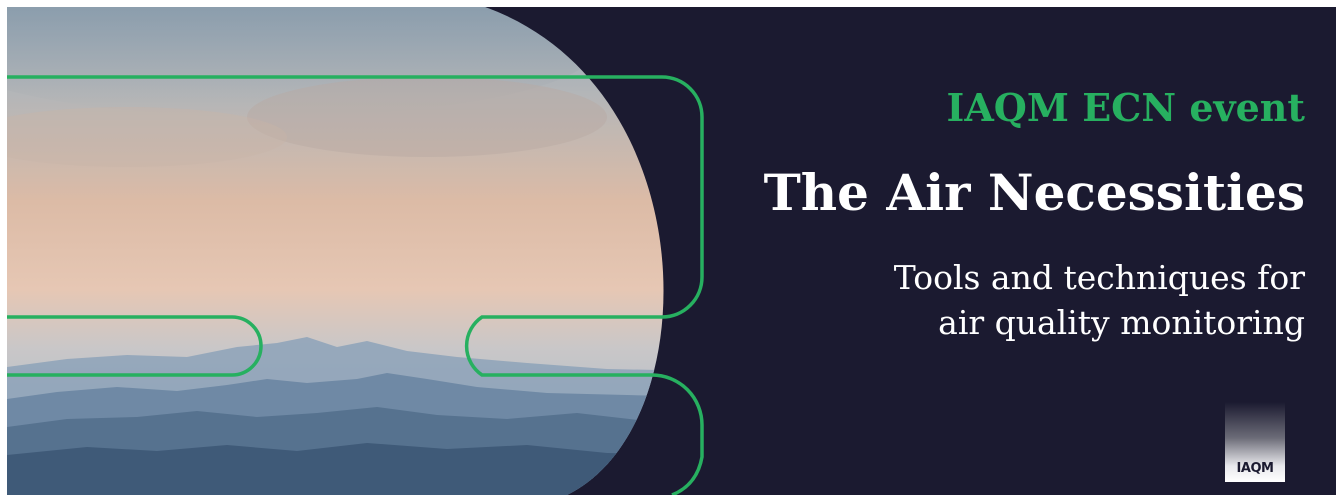  I want to click on subtitle-line-1: Tools and techniques for, so click(1099, 277).